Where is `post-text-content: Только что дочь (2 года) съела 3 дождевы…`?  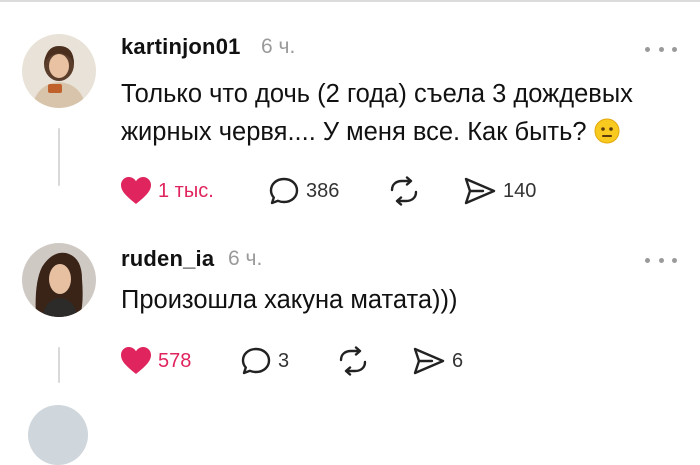 post-text-content: Только что дочь (2 года) съела 3 дождевы… is located at coordinates (377, 113).